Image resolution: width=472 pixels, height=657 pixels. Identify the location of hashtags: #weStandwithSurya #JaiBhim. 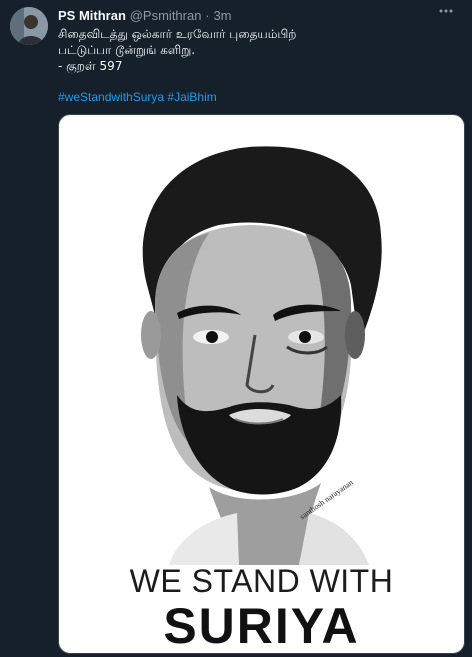
(137, 97).